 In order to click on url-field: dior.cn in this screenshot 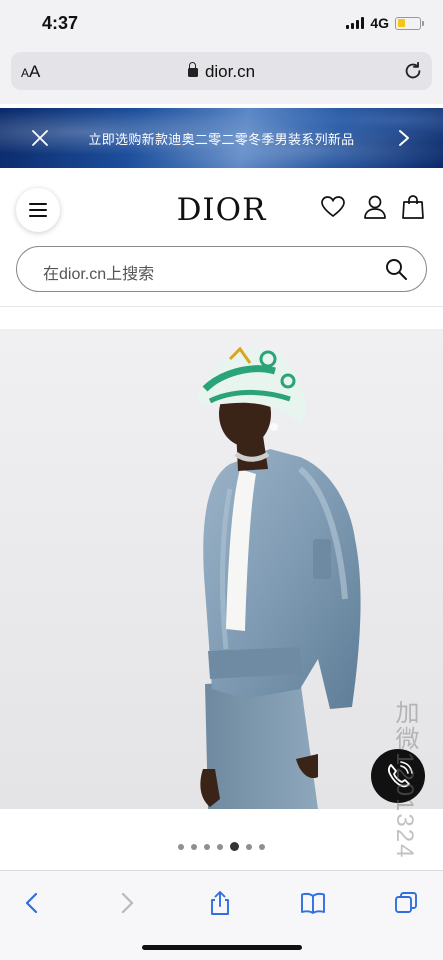, I will do `click(221, 72)`.